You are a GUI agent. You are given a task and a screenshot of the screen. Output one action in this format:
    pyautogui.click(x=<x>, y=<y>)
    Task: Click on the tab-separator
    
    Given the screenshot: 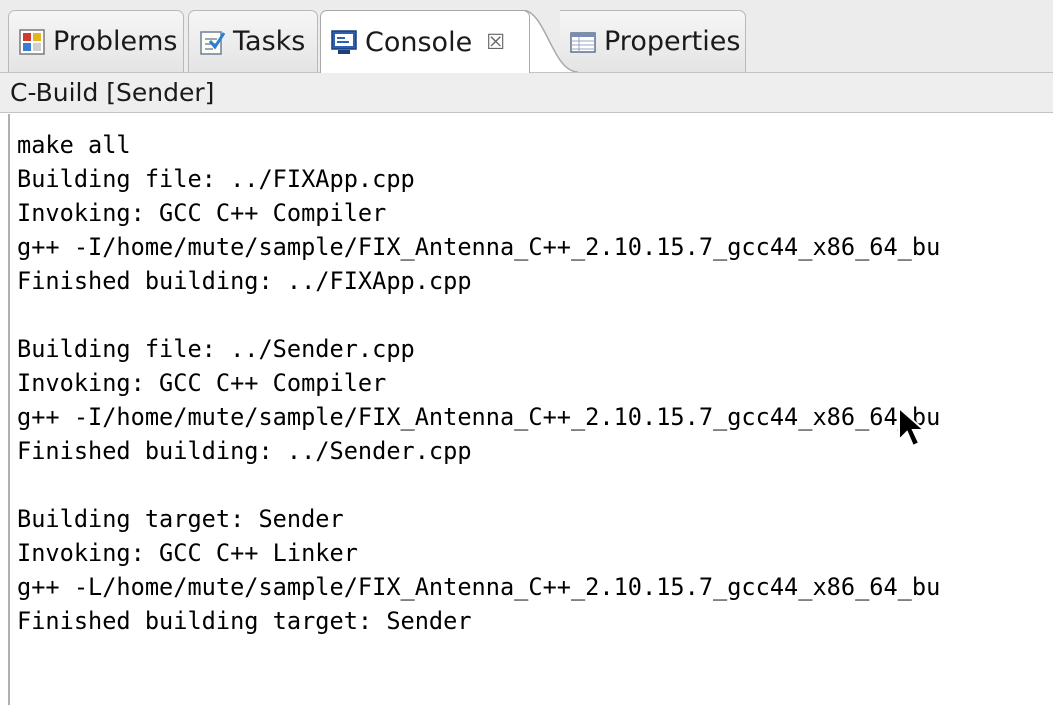 What is the action you would take?
    pyautogui.click(x=550, y=41)
    